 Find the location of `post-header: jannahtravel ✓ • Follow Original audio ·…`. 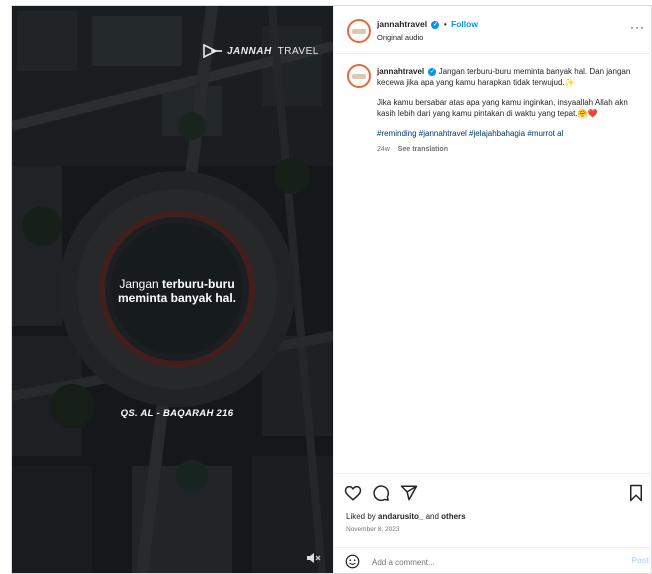

post-header: jannahtravel ✓ • Follow Original audio ·… is located at coordinates (493, 30).